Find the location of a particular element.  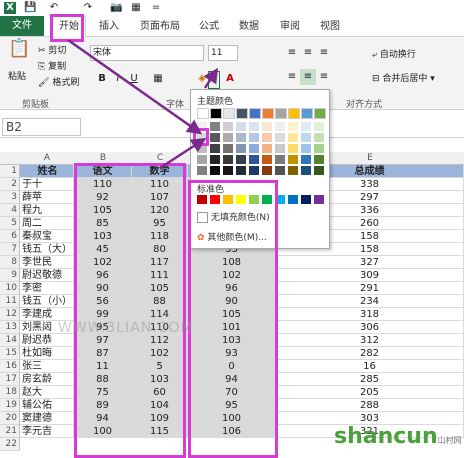

watermark: WWW.3LIAN.COM is located at coordinates (126, 328).